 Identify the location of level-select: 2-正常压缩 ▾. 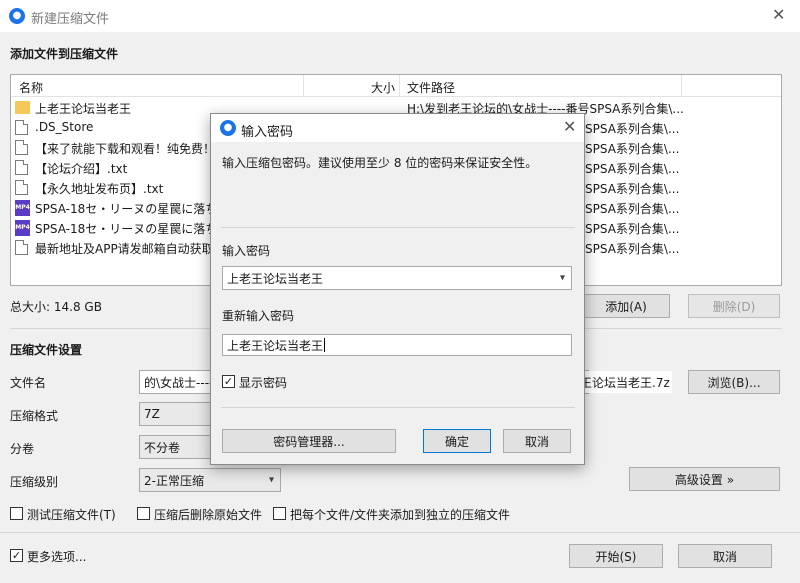
(210, 480).